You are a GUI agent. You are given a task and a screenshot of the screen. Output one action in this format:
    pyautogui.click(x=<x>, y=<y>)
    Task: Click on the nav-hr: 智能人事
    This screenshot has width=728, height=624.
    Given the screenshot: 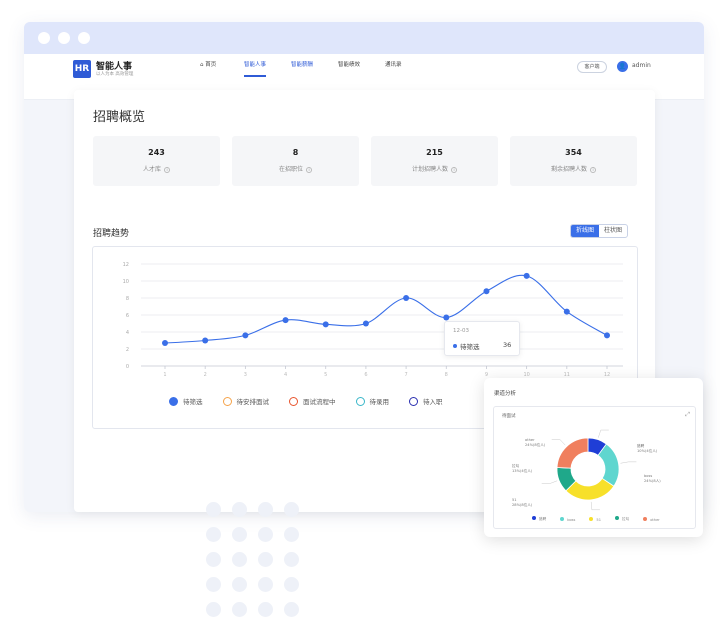 What is the action you would take?
    pyautogui.click(x=255, y=65)
    